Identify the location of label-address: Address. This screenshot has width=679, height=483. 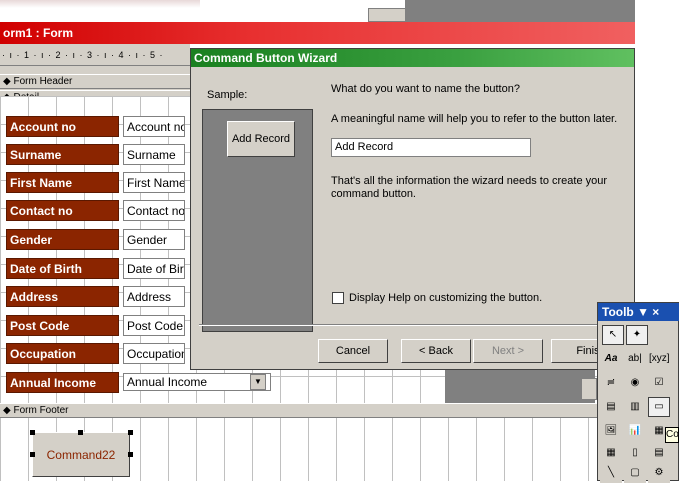
(62, 296).